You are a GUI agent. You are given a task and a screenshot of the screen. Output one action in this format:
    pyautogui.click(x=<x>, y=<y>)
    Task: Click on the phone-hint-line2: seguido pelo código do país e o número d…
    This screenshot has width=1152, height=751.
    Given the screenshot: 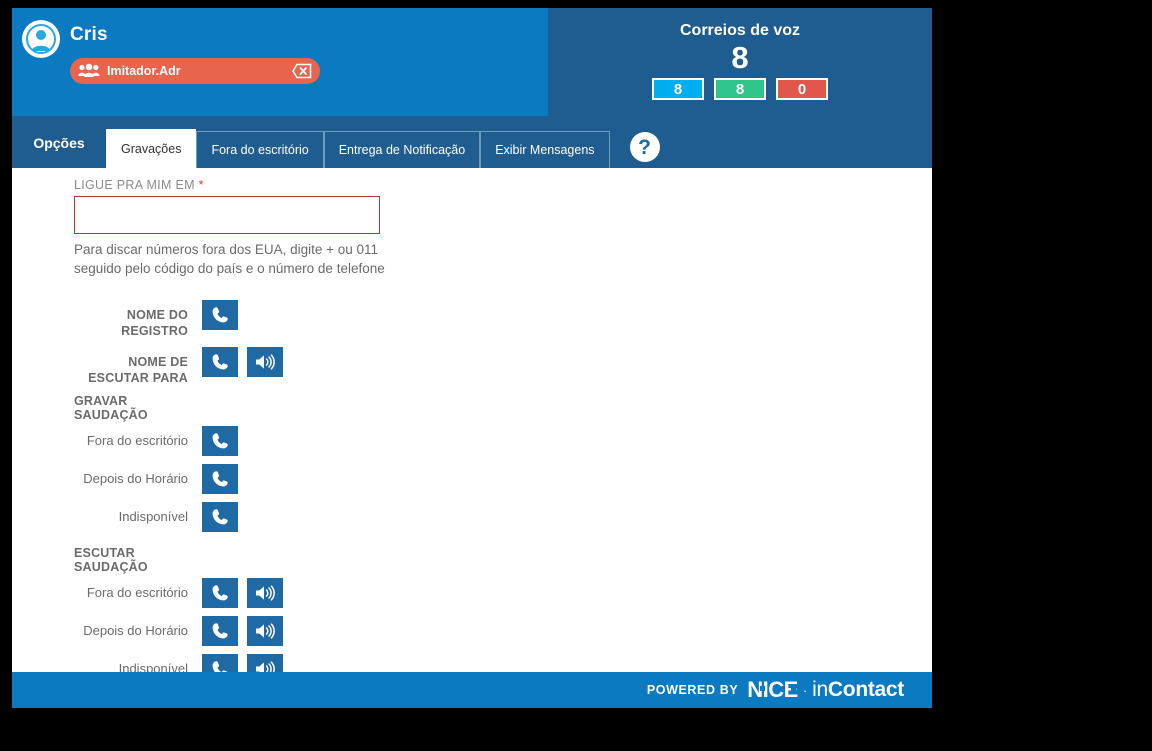 What is the action you would take?
    pyautogui.click(x=229, y=268)
    